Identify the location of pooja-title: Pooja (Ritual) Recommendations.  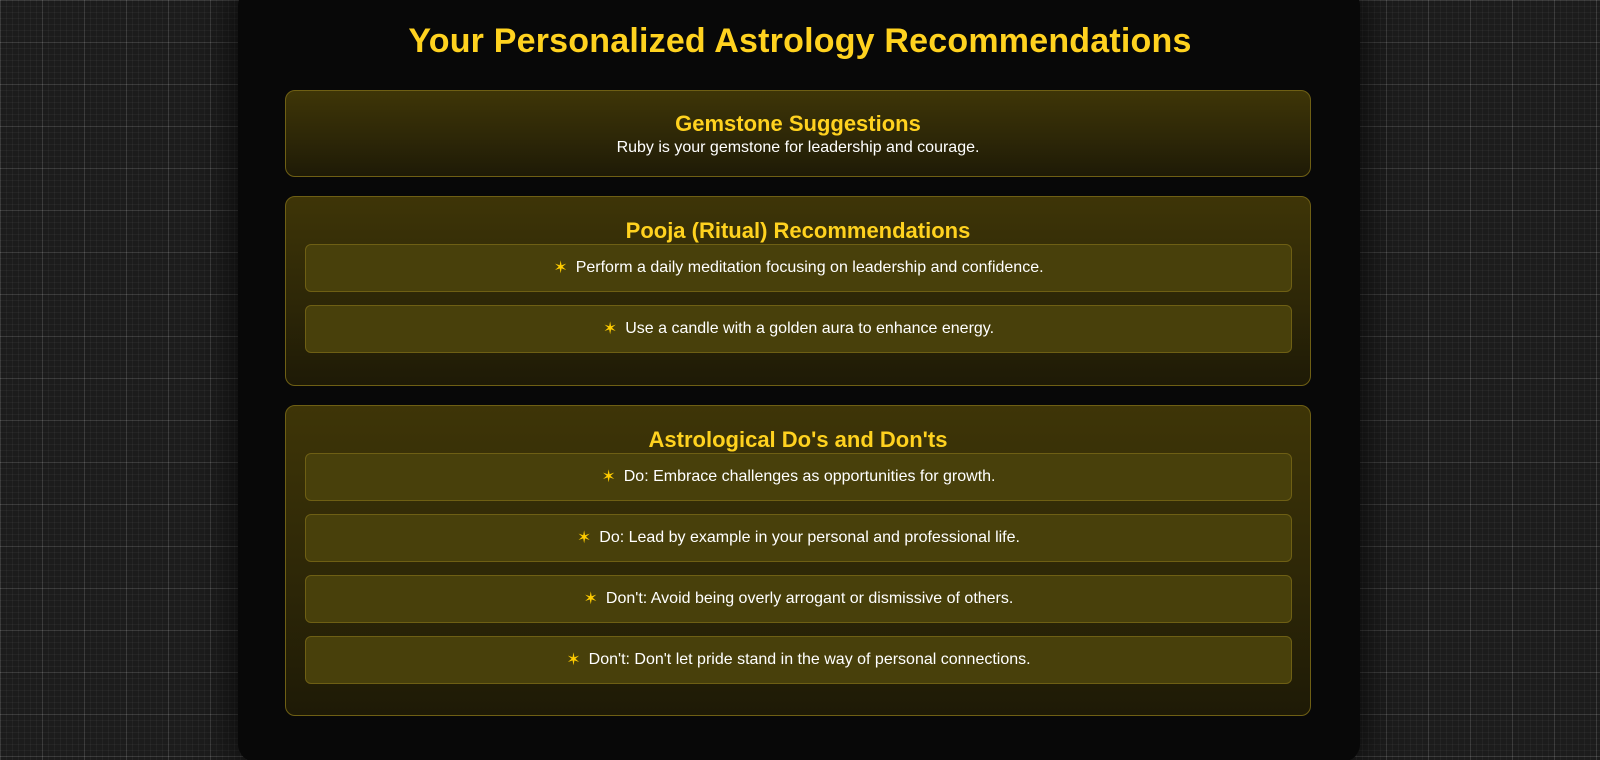
(798, 230).